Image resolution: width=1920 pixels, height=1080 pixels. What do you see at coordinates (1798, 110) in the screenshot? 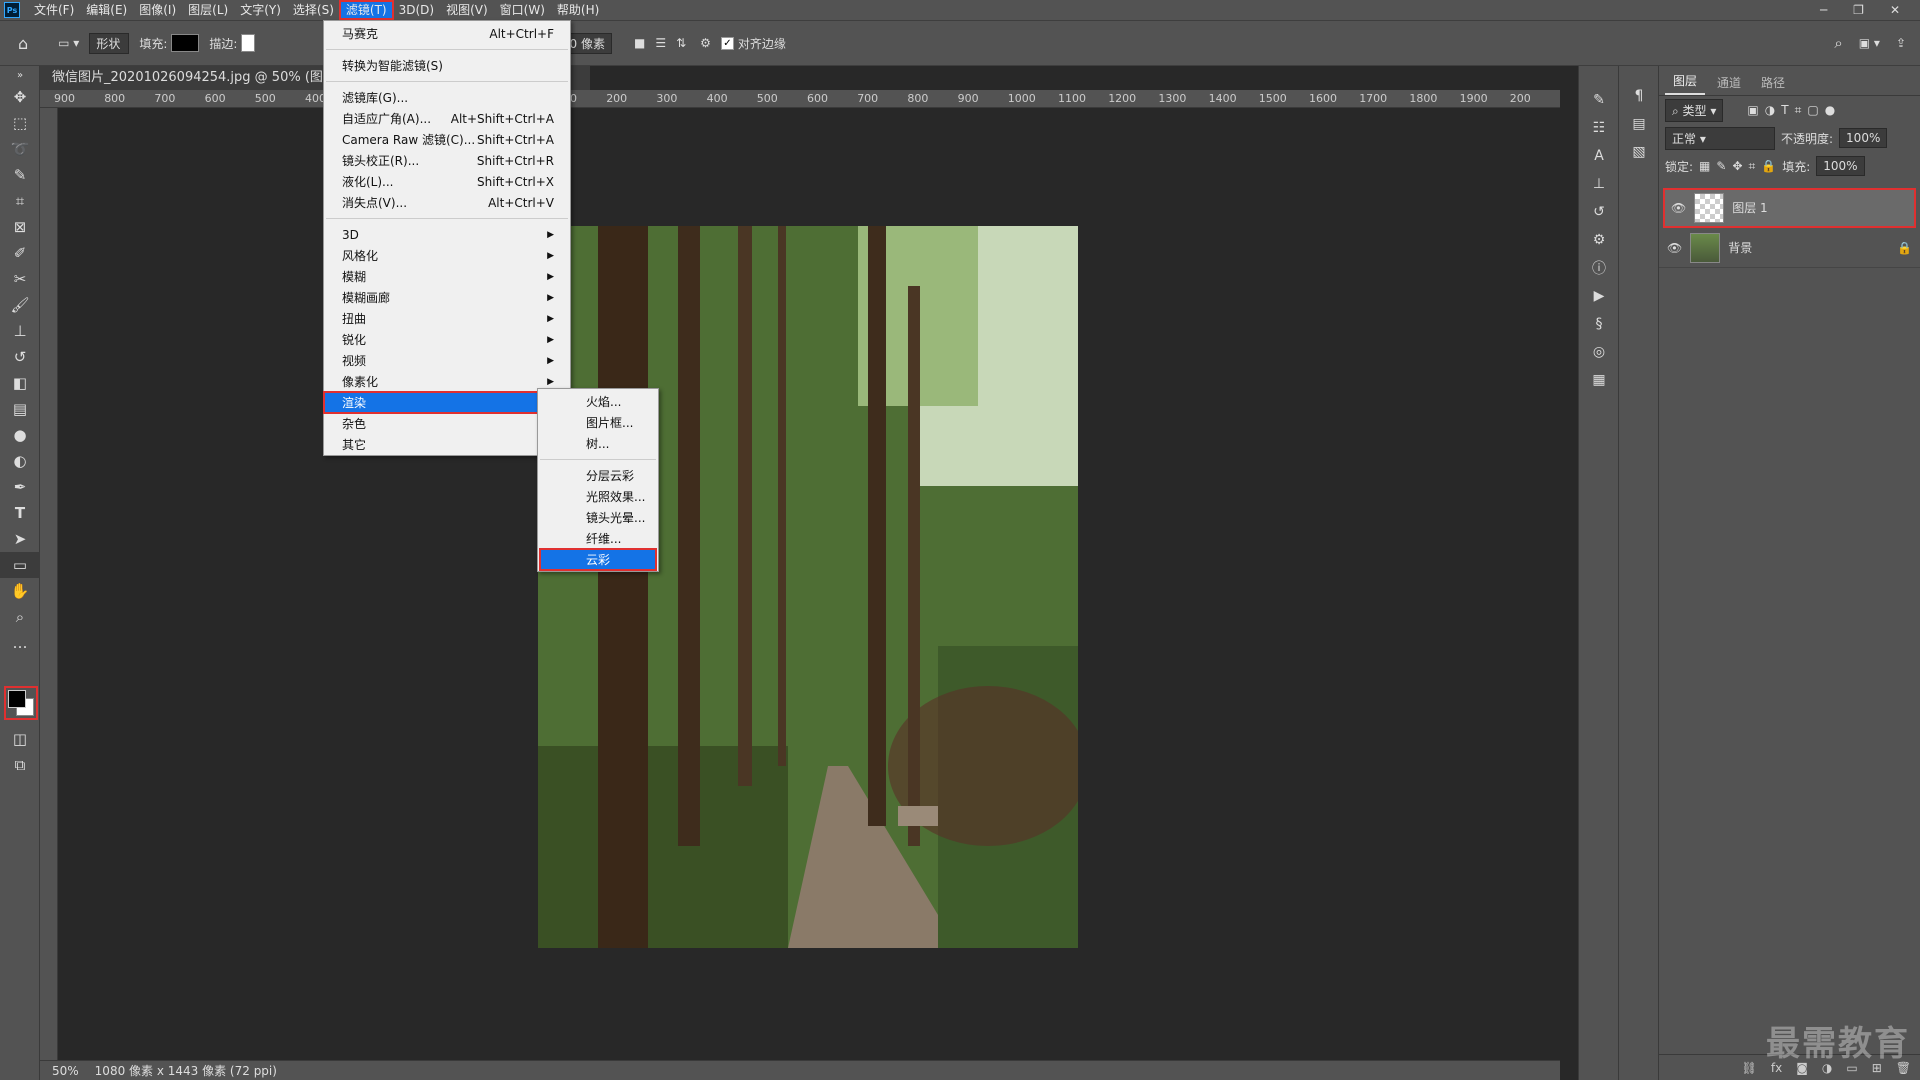
I see `filter-shape-icon: ⌗` at bounding box center [1798, 110].